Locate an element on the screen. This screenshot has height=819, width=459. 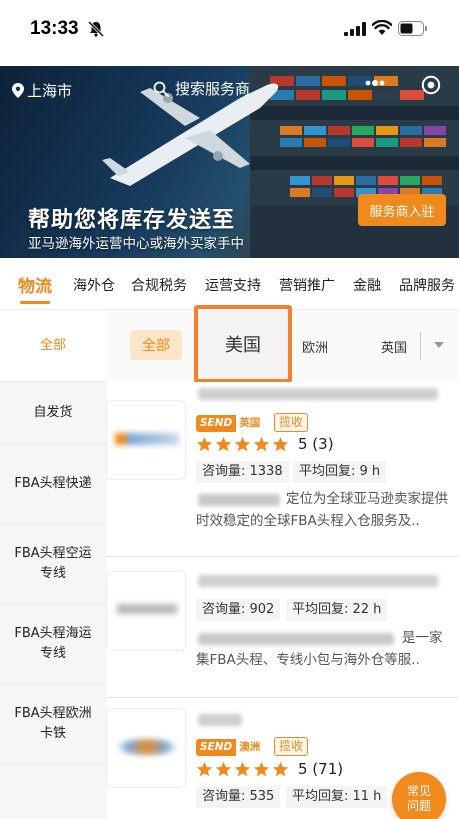
send-badge: SEND 英国 is located at coordinates (230, 423).